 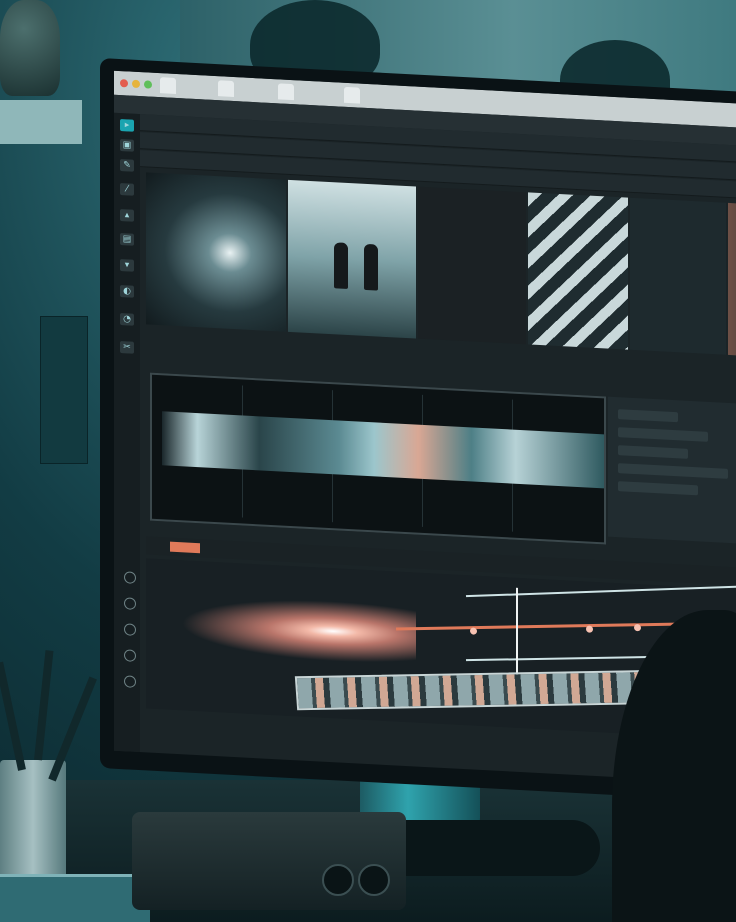 I want to click on book, so click(x=75, y=898).